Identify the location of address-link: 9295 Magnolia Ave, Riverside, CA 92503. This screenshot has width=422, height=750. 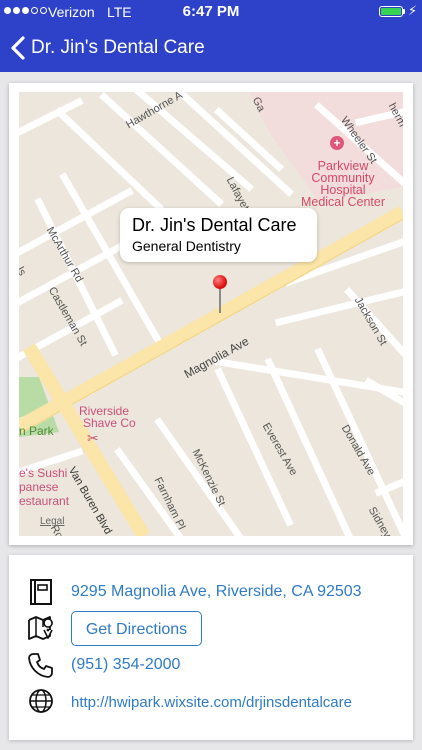
(216, 592).